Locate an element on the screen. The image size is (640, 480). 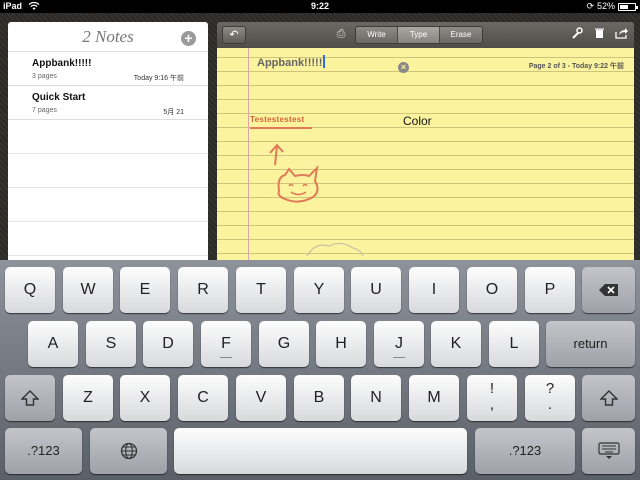
type-mode-button: Type is located at coordinates (419, 35).